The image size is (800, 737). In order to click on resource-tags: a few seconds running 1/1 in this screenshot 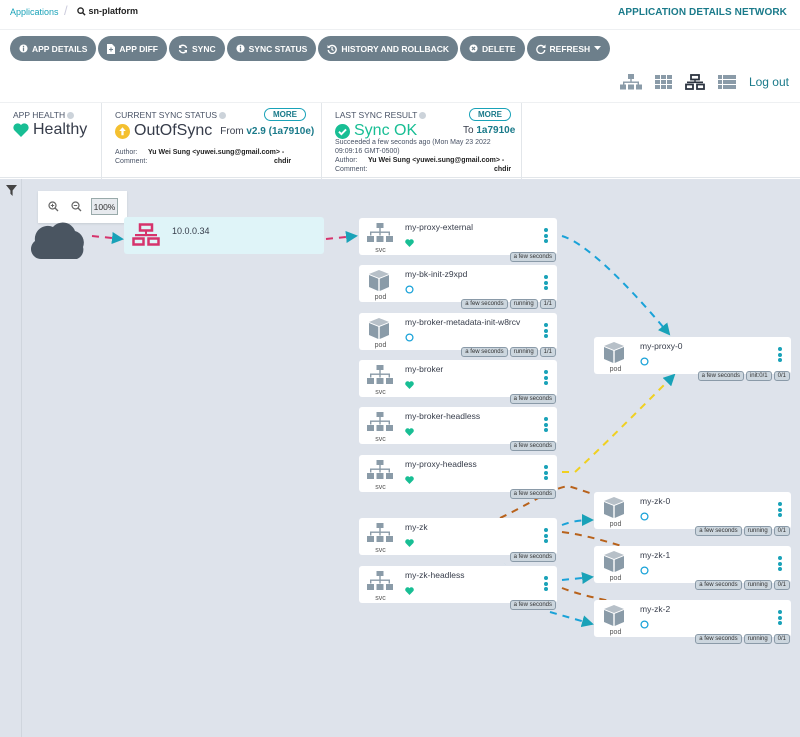, I will do `click(508, 352)`.